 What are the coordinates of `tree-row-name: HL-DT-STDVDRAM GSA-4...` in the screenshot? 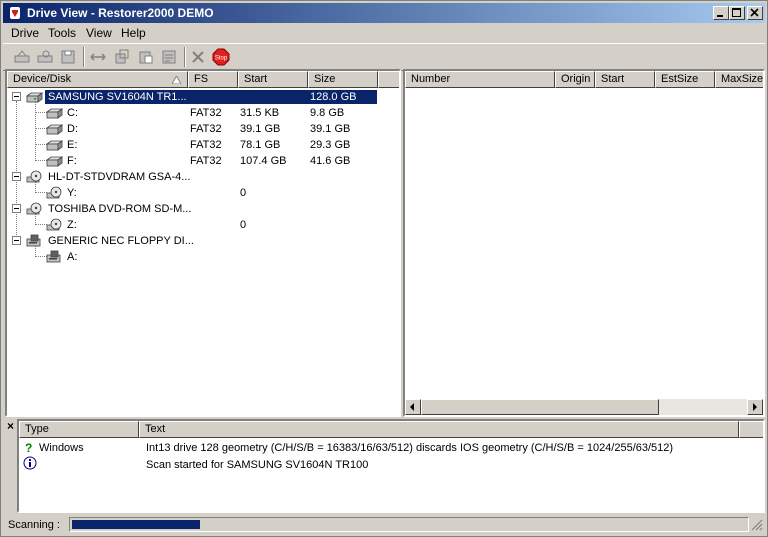 It's located at (119, 177).